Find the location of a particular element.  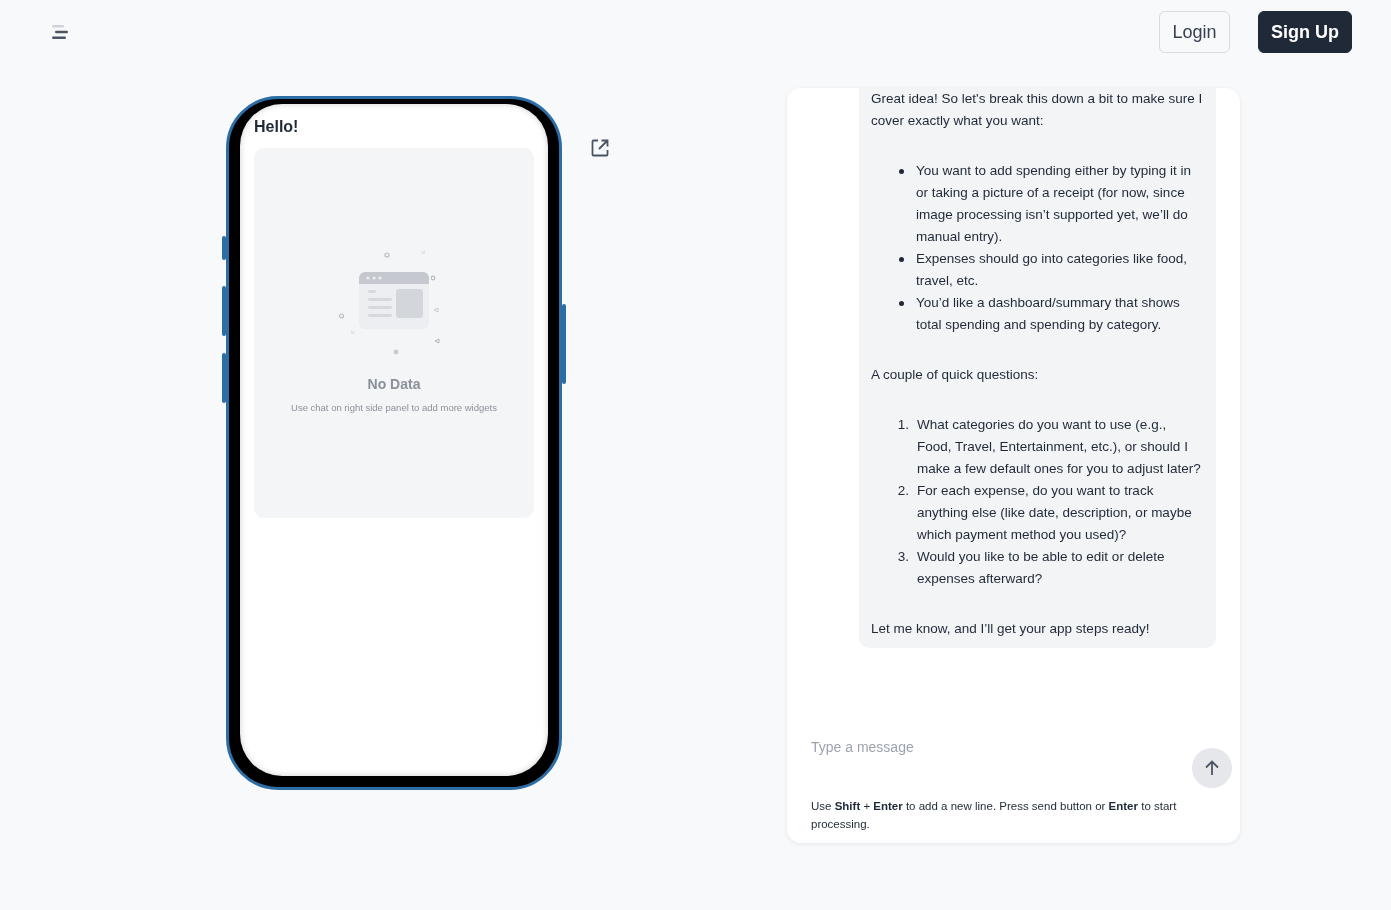

arrow-up-icon is located at coordinates (1212, 768).